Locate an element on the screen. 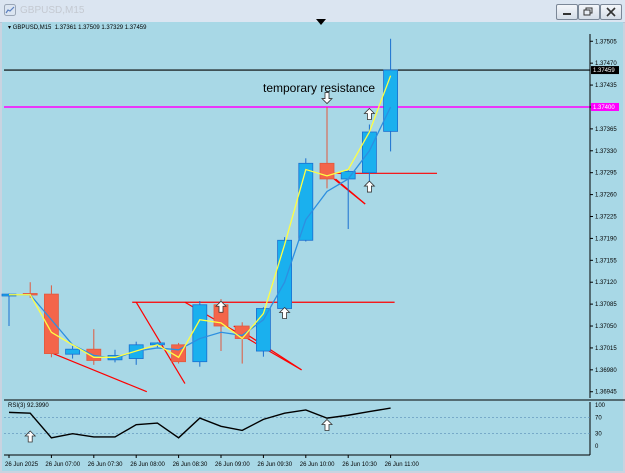 The image size is (625, 473). price-tick-label: 1.37015 is located at coordinates (606, 349).